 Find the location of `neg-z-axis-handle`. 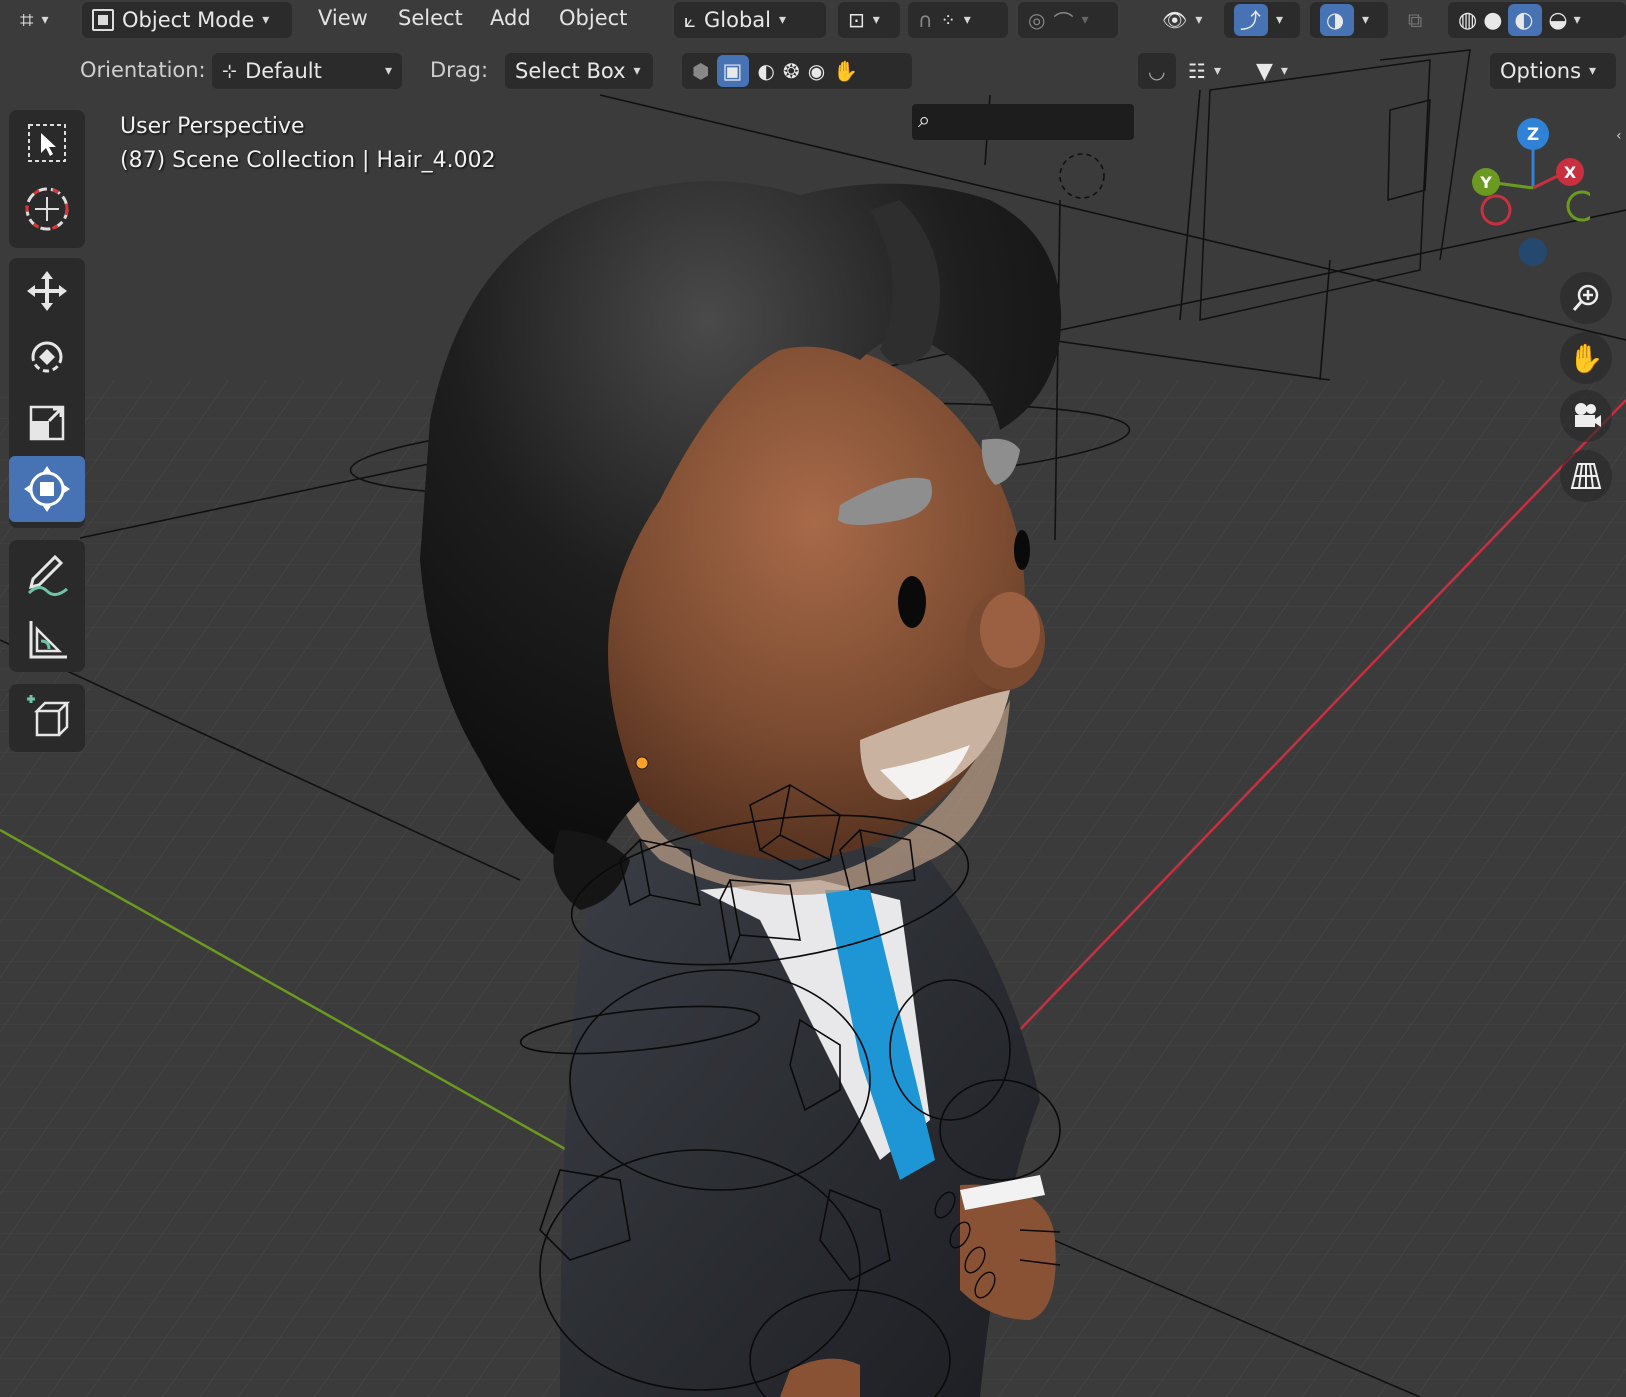

neg-z-axis-handle is located at coordinates (1533, 252).